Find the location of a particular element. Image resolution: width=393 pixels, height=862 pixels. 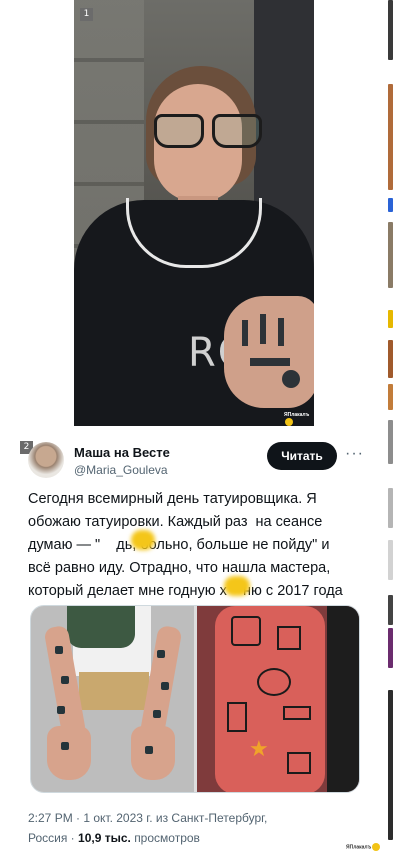

views-count: 10,9 тыс. is located at coordinates (104, 838).